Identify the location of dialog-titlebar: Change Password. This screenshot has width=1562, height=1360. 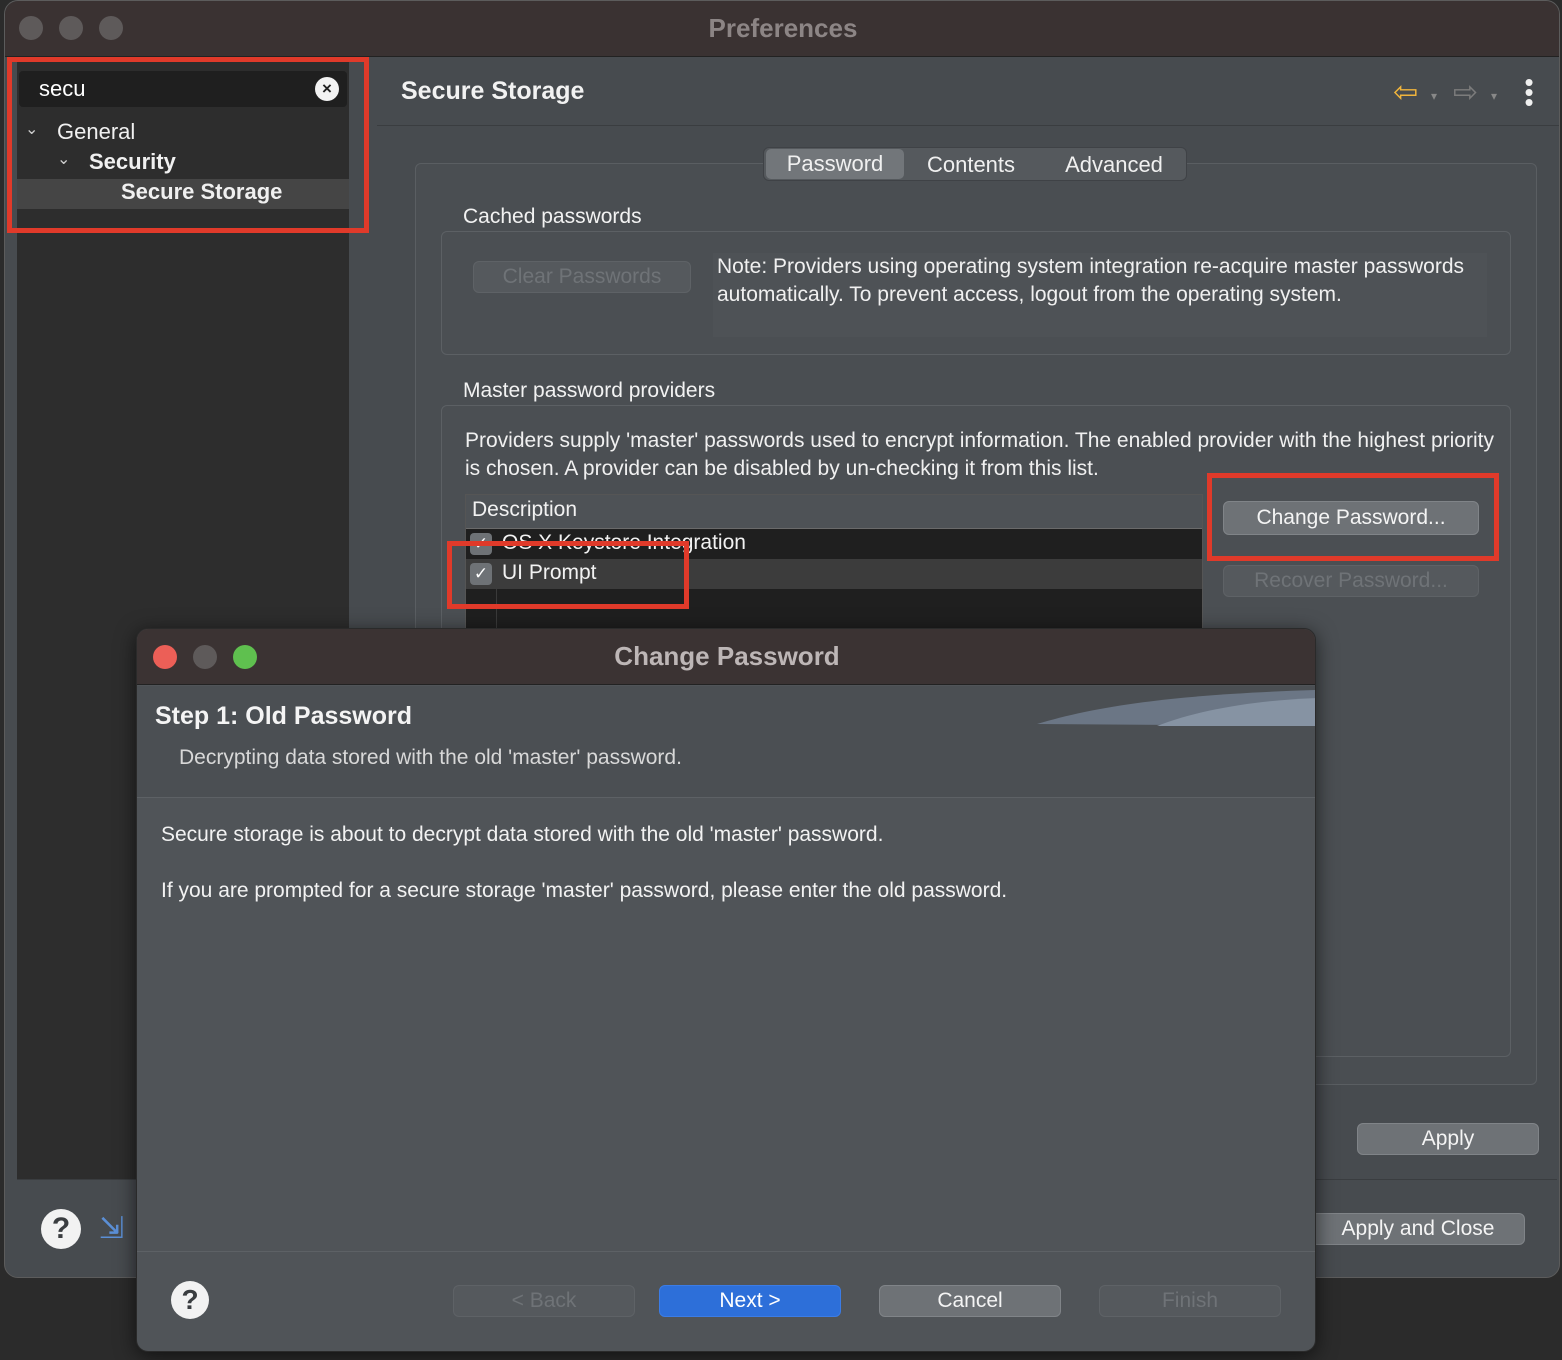
(726, 657).